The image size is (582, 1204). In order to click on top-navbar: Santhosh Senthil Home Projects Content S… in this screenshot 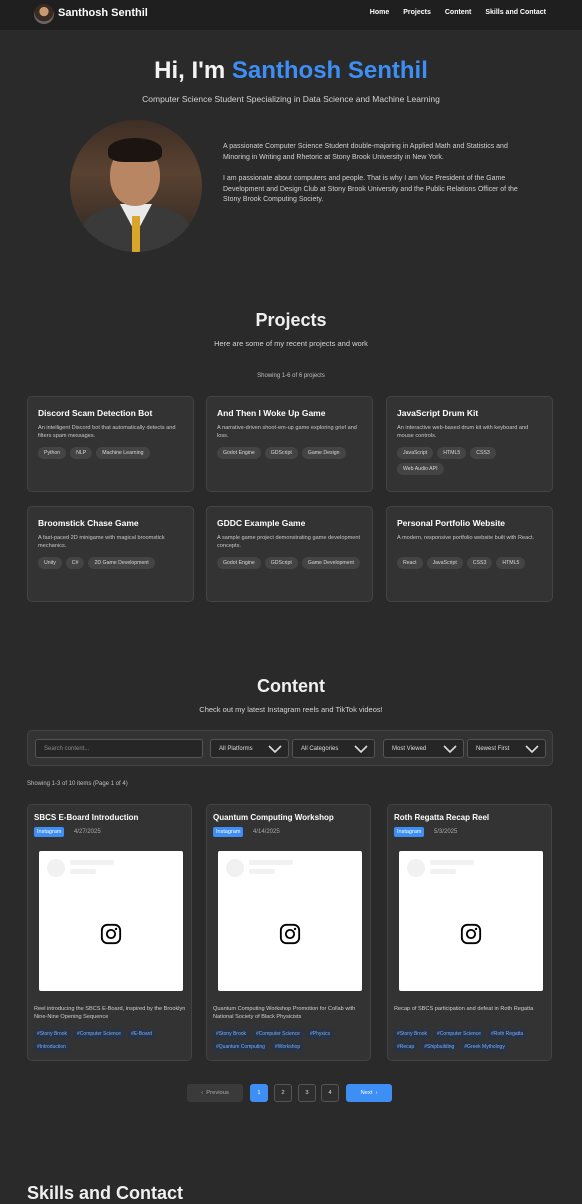, I will do `click(291, 15)`.